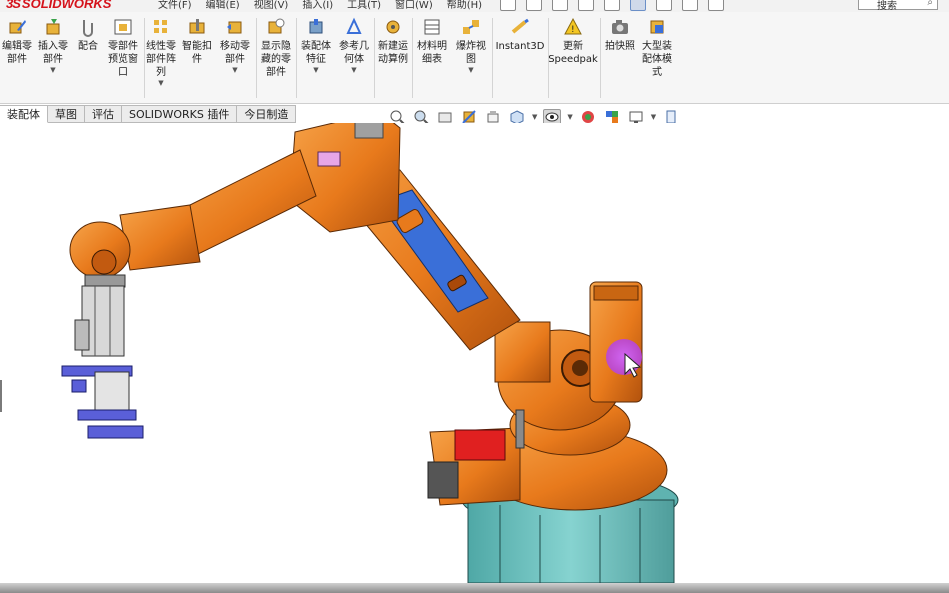 The height and width of the screenshot is (593, 949). What do you see at coordinates (930, 4) in the screenshot?
I see `search-icon: ⌕` at bounding box center [930, 4].